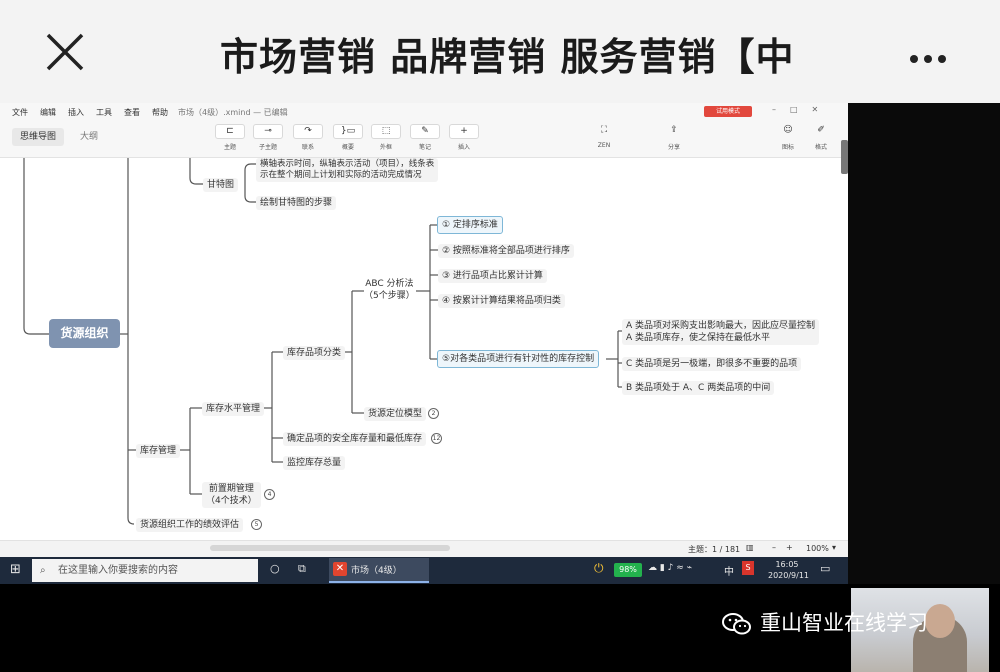  Describe the element at coordinates (433, 413) in the screenshot. I see `location-model-count: 2` at that location.